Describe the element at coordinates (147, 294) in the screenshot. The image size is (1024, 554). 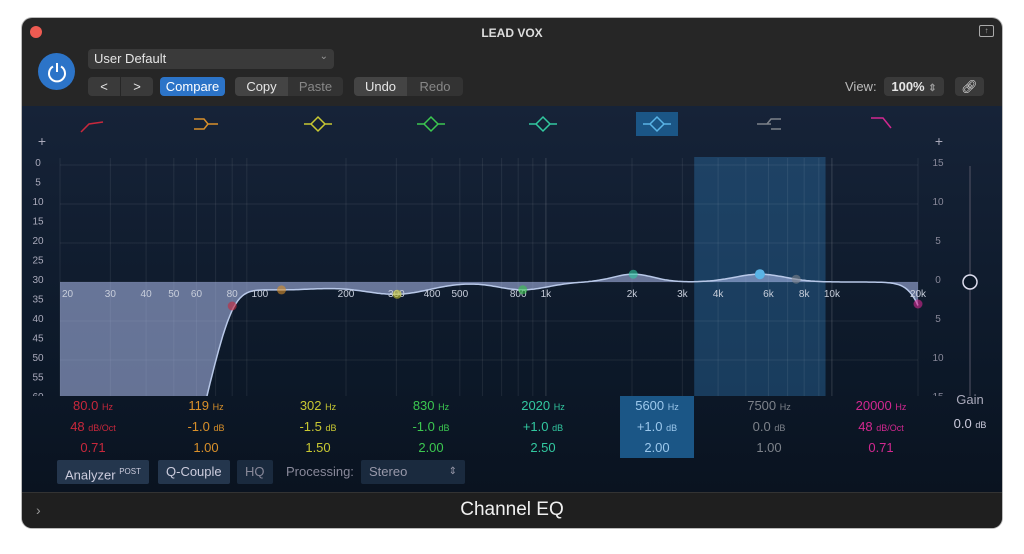
I see `freq-tick-label: 40` at that location.